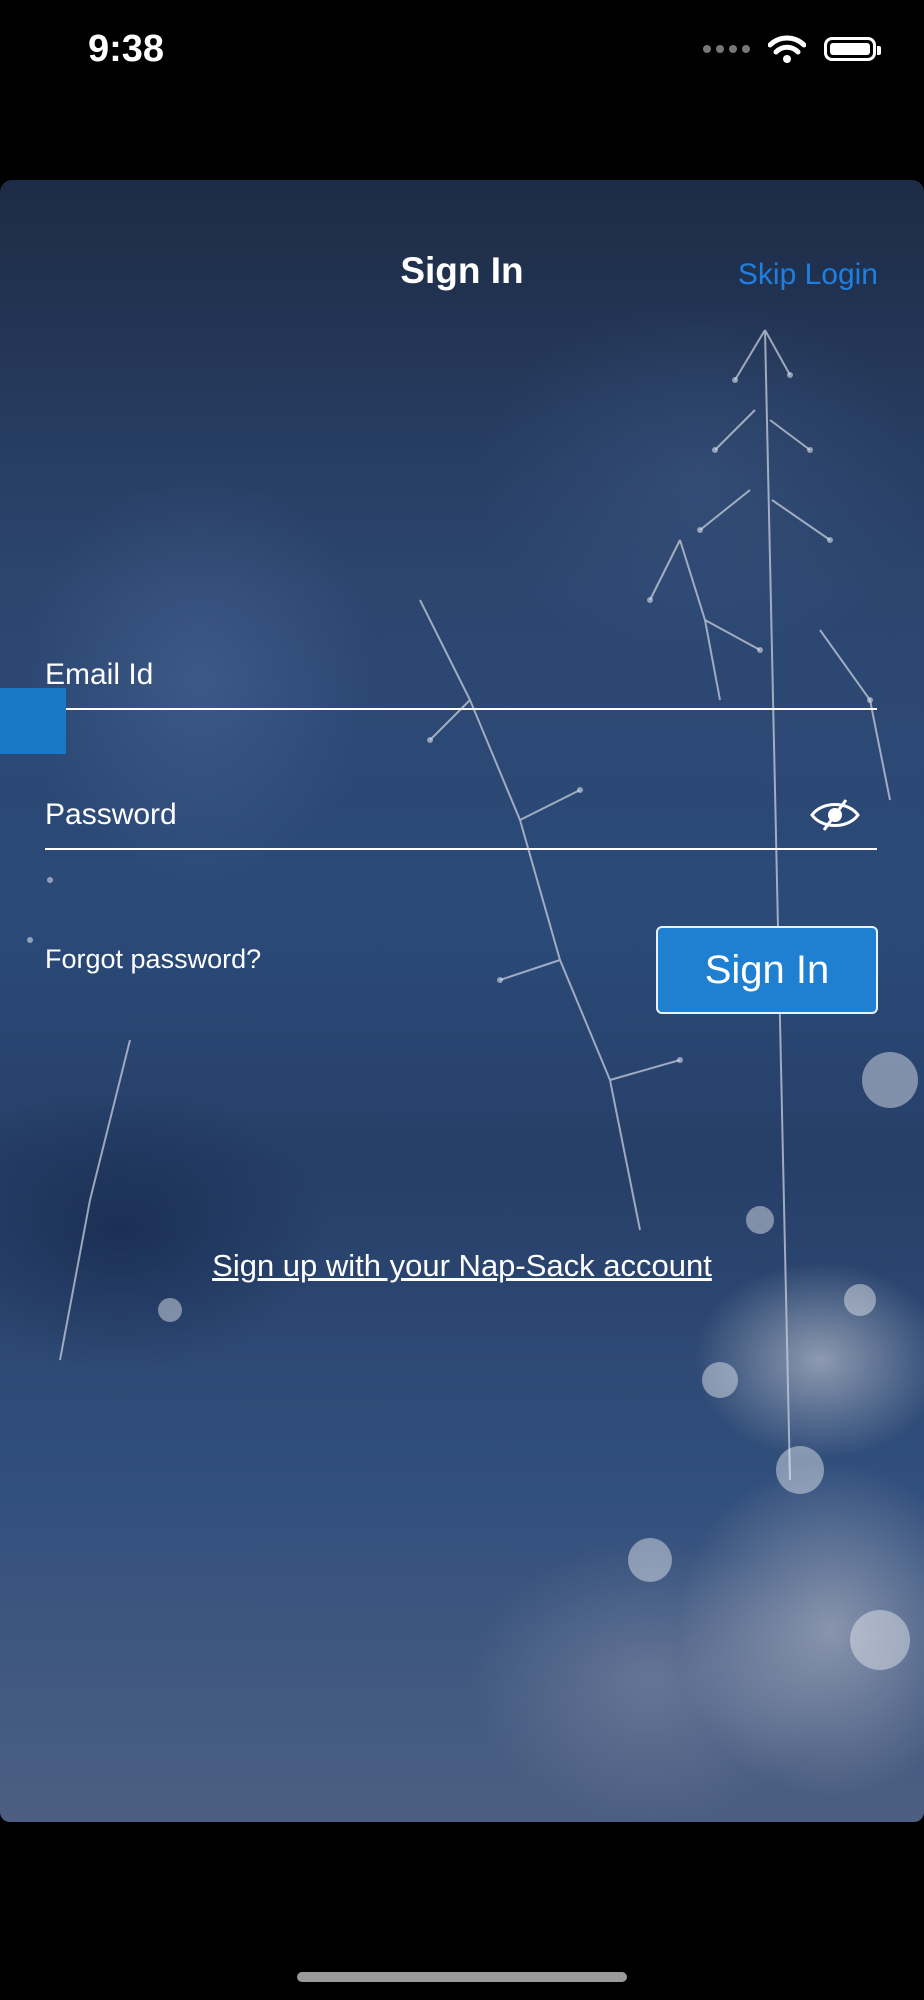 The height and width of the screenshot is (2000, 924). What do you see at coordinates (153, 959) in the screenshot?
I see `forgot-password-link: Forgot password?` at bounding box center [153, 959].